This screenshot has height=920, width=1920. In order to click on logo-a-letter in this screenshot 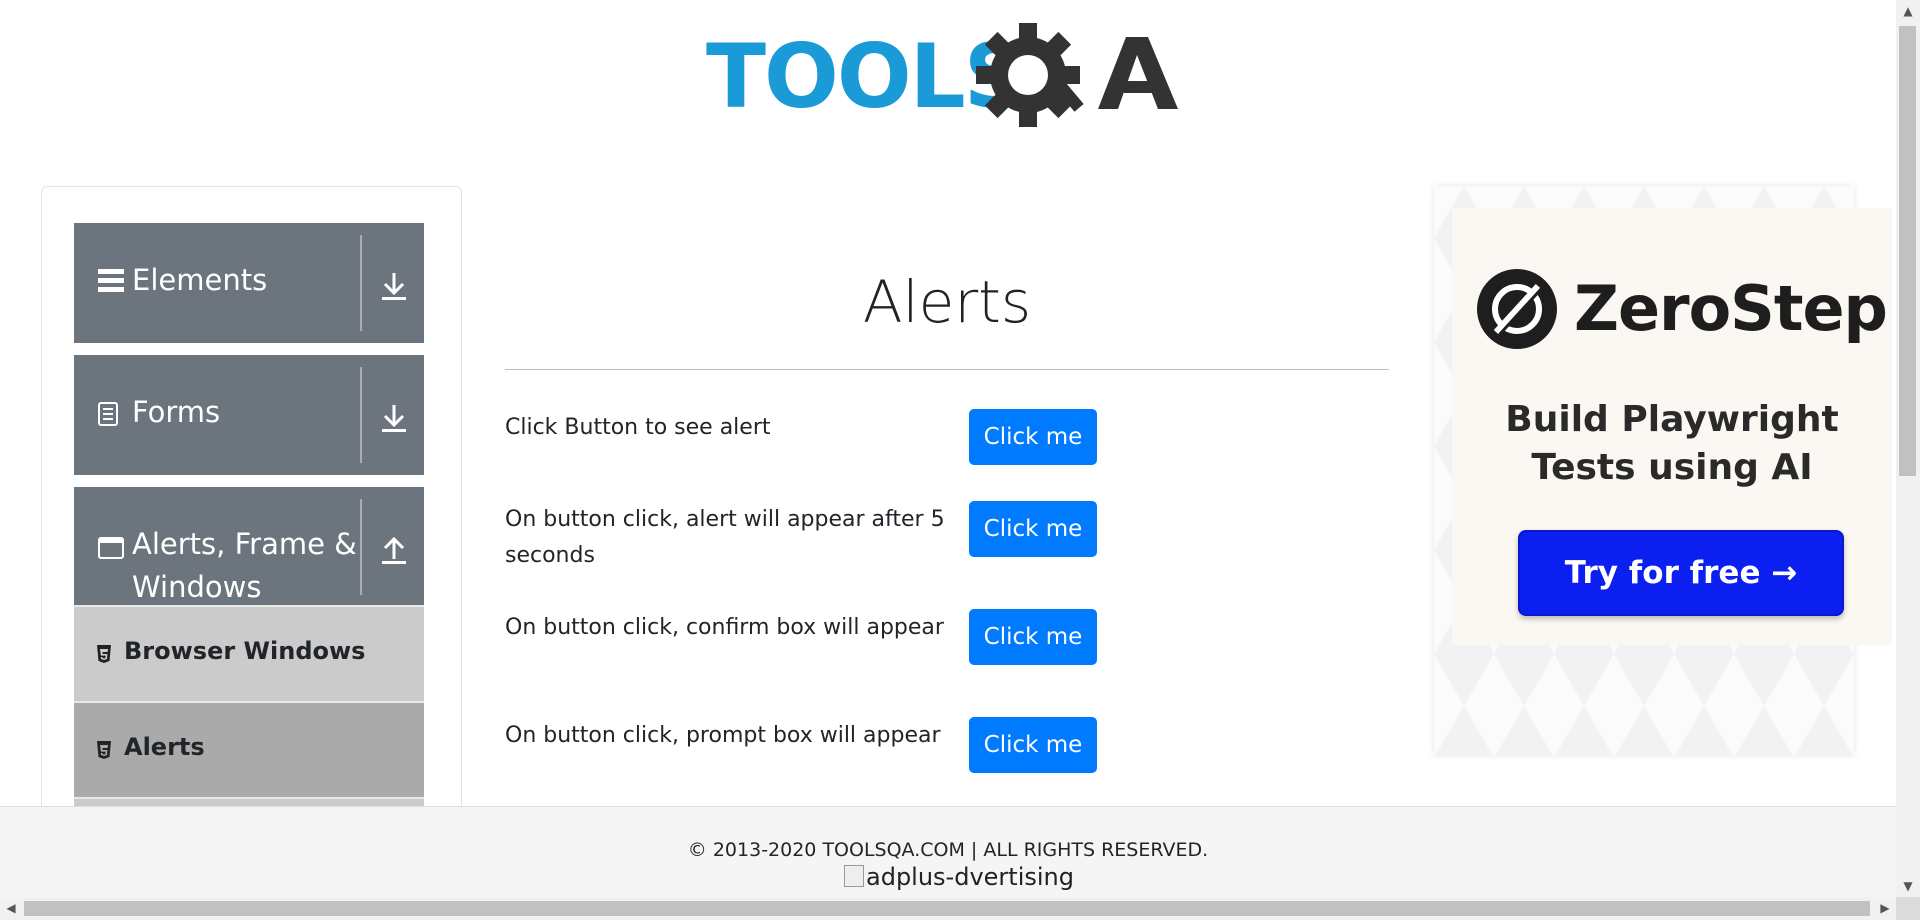, I will do `click(1138, 73)`.